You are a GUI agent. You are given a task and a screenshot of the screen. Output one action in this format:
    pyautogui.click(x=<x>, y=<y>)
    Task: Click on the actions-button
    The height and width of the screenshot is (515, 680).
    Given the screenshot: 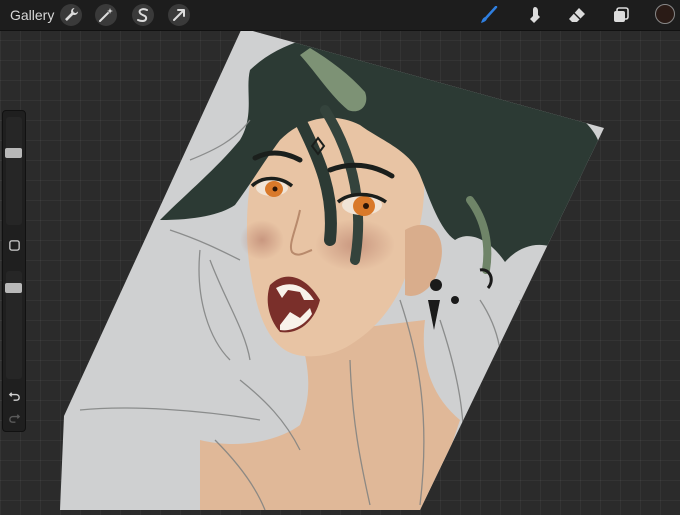 What is the action you would take?
    pyautogui.click(x=71, y=15)
    